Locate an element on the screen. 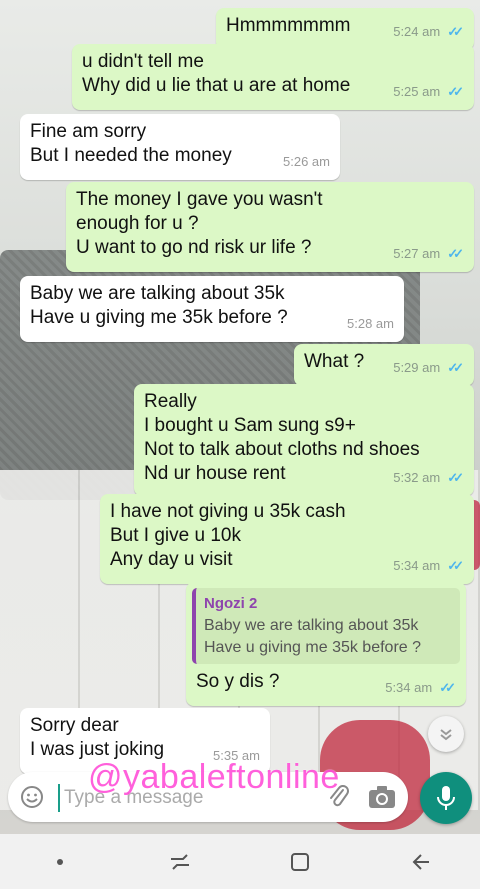  home-button is located at coordinates (300, 862).